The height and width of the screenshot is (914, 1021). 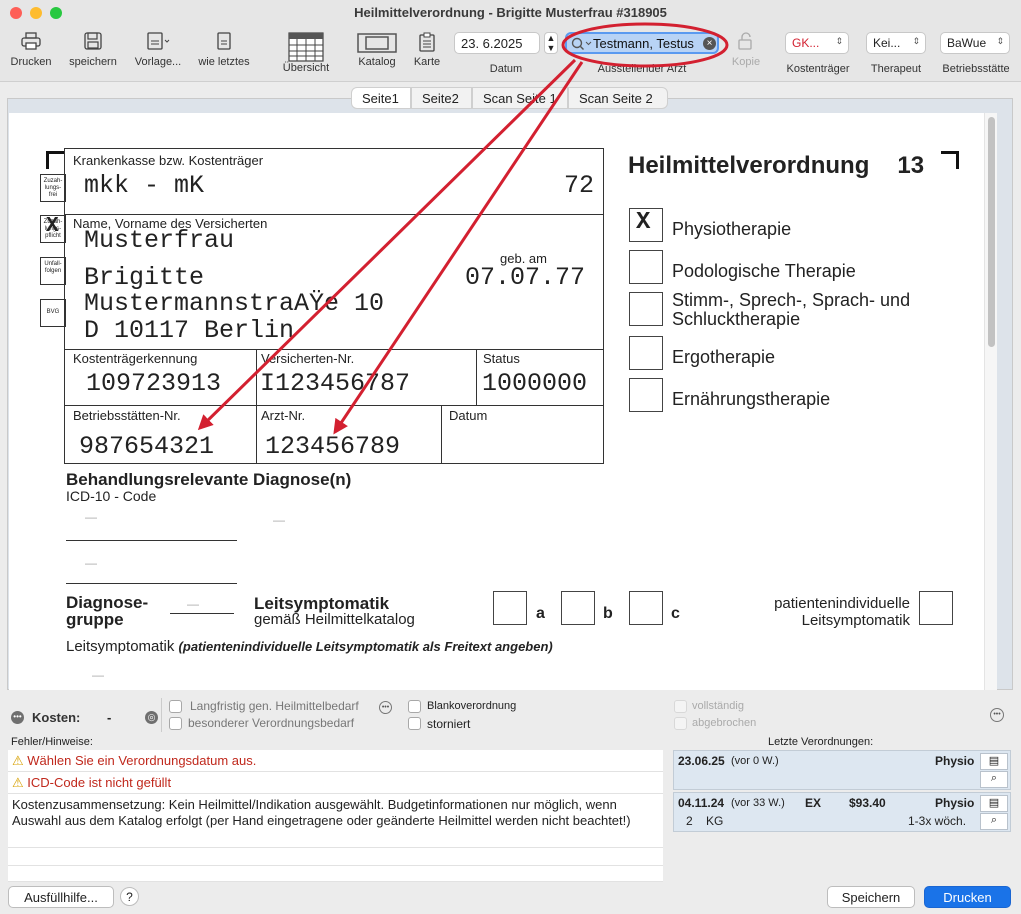 I want to click on payer-select: GK... ⇕, so click(x=817, y=43).